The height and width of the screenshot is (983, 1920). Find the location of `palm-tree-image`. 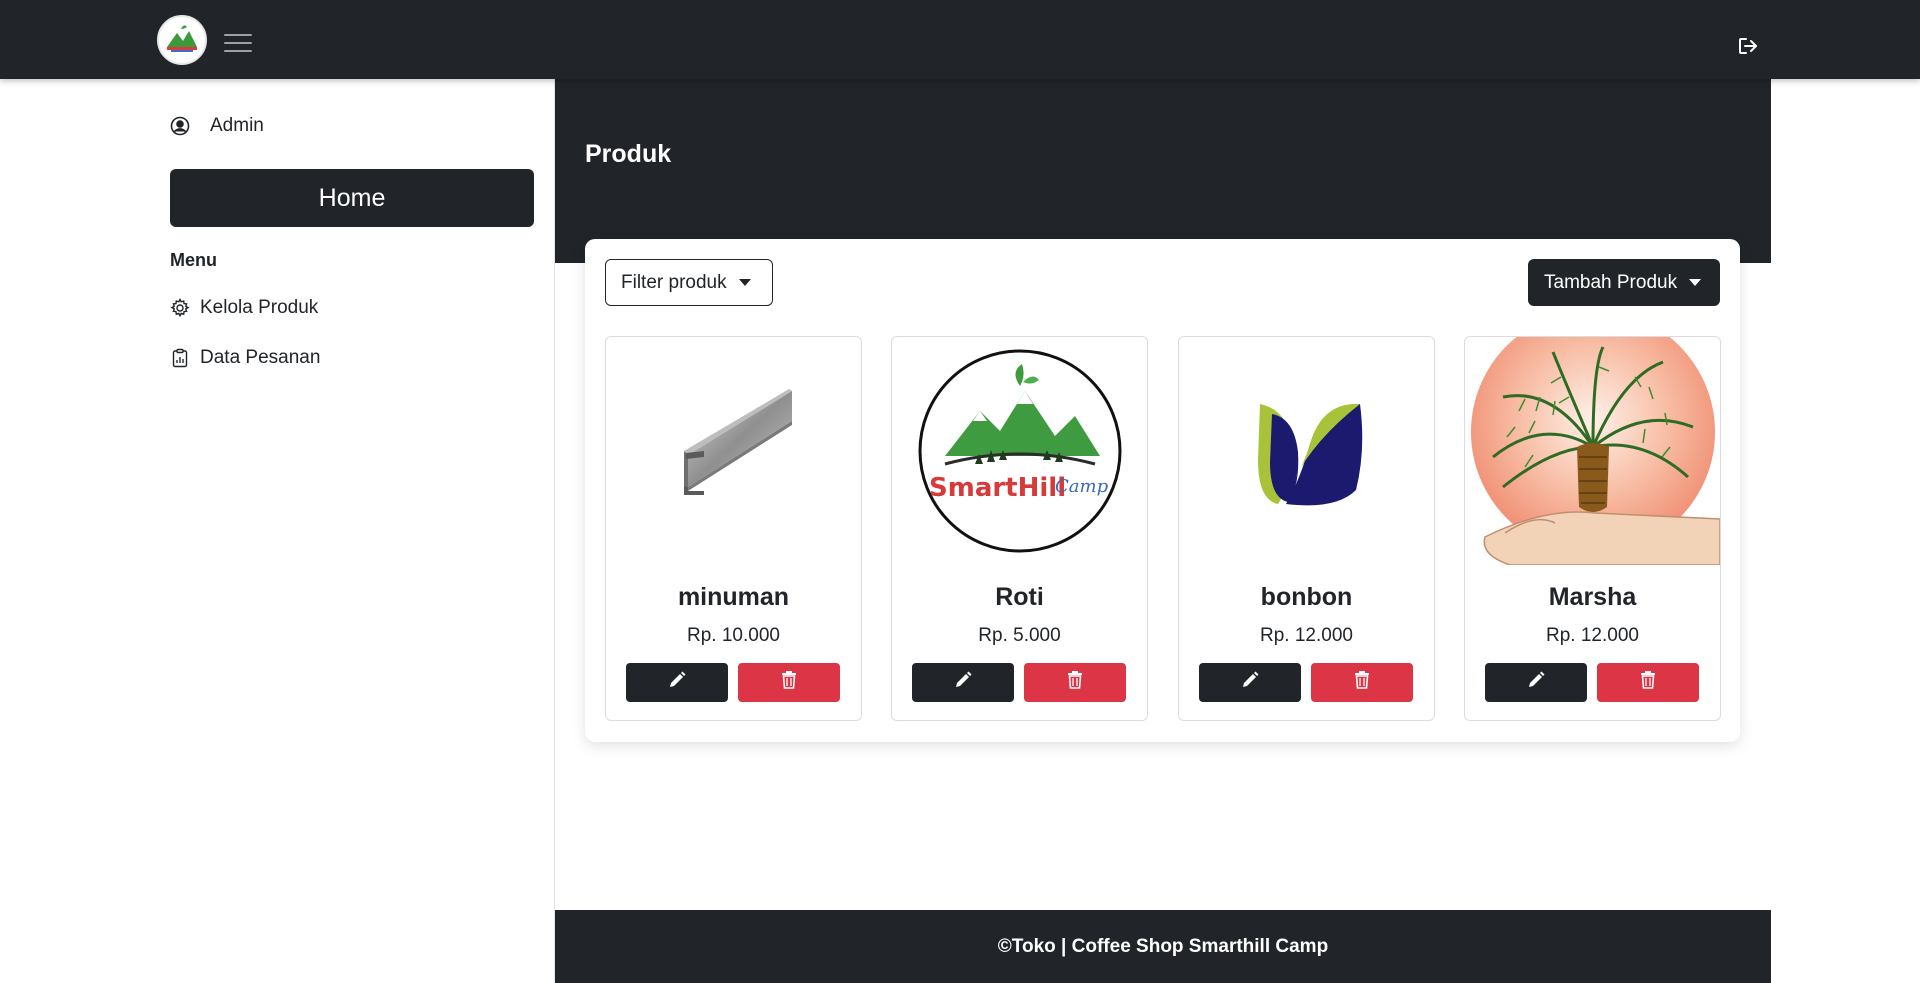

palm-tree-image is located at coordinates (1592, 451).